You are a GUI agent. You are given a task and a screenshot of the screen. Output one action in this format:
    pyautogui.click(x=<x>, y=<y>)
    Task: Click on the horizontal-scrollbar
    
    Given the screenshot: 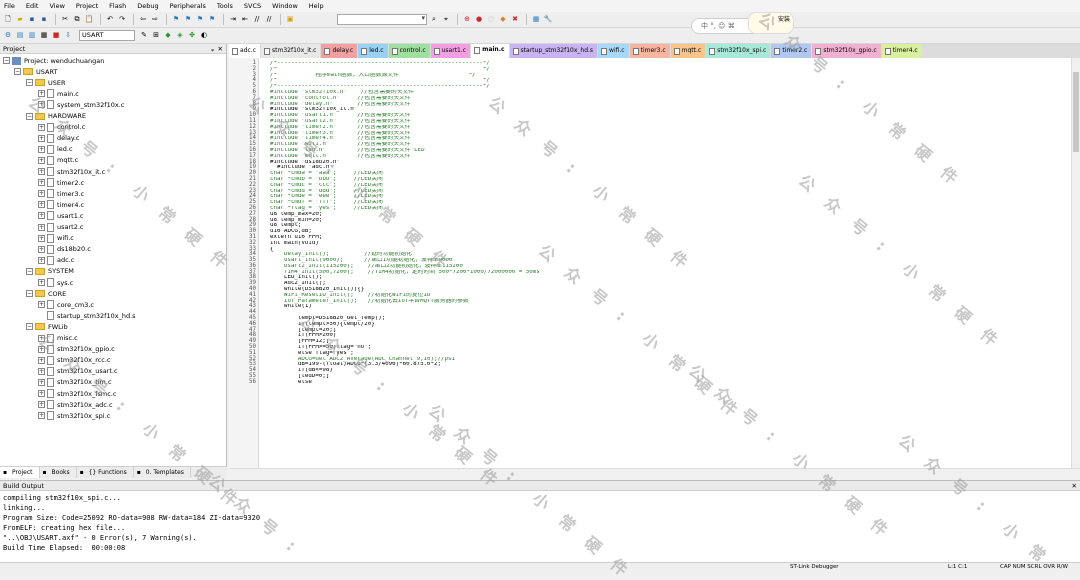 What is the action you would take?
    pyautogui.click(x=654, y=473)
    